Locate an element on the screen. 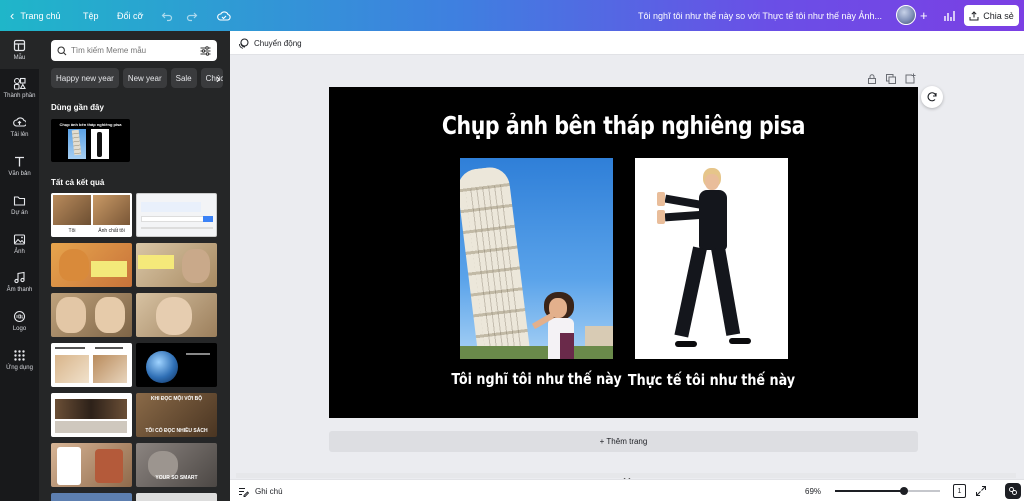 The image size is (1024, 501). add-page-label: + Thêm trang is located at coordinates (623, 441).